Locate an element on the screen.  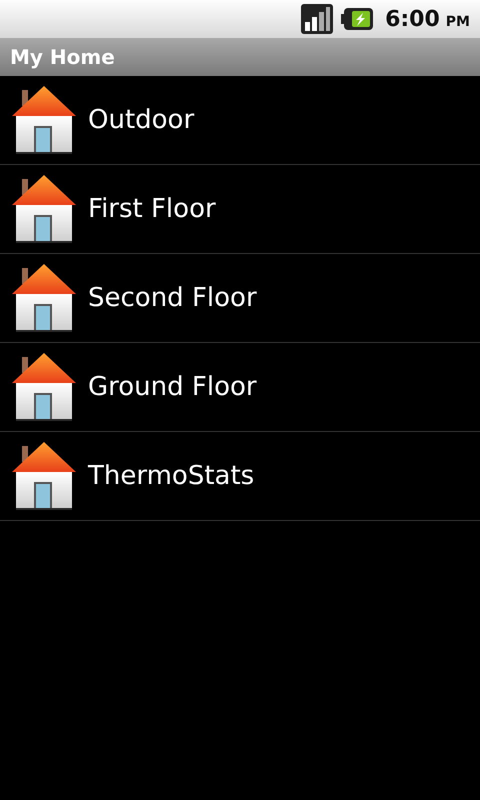
list-item: Ground Floor is located at coordinates (240, 387).